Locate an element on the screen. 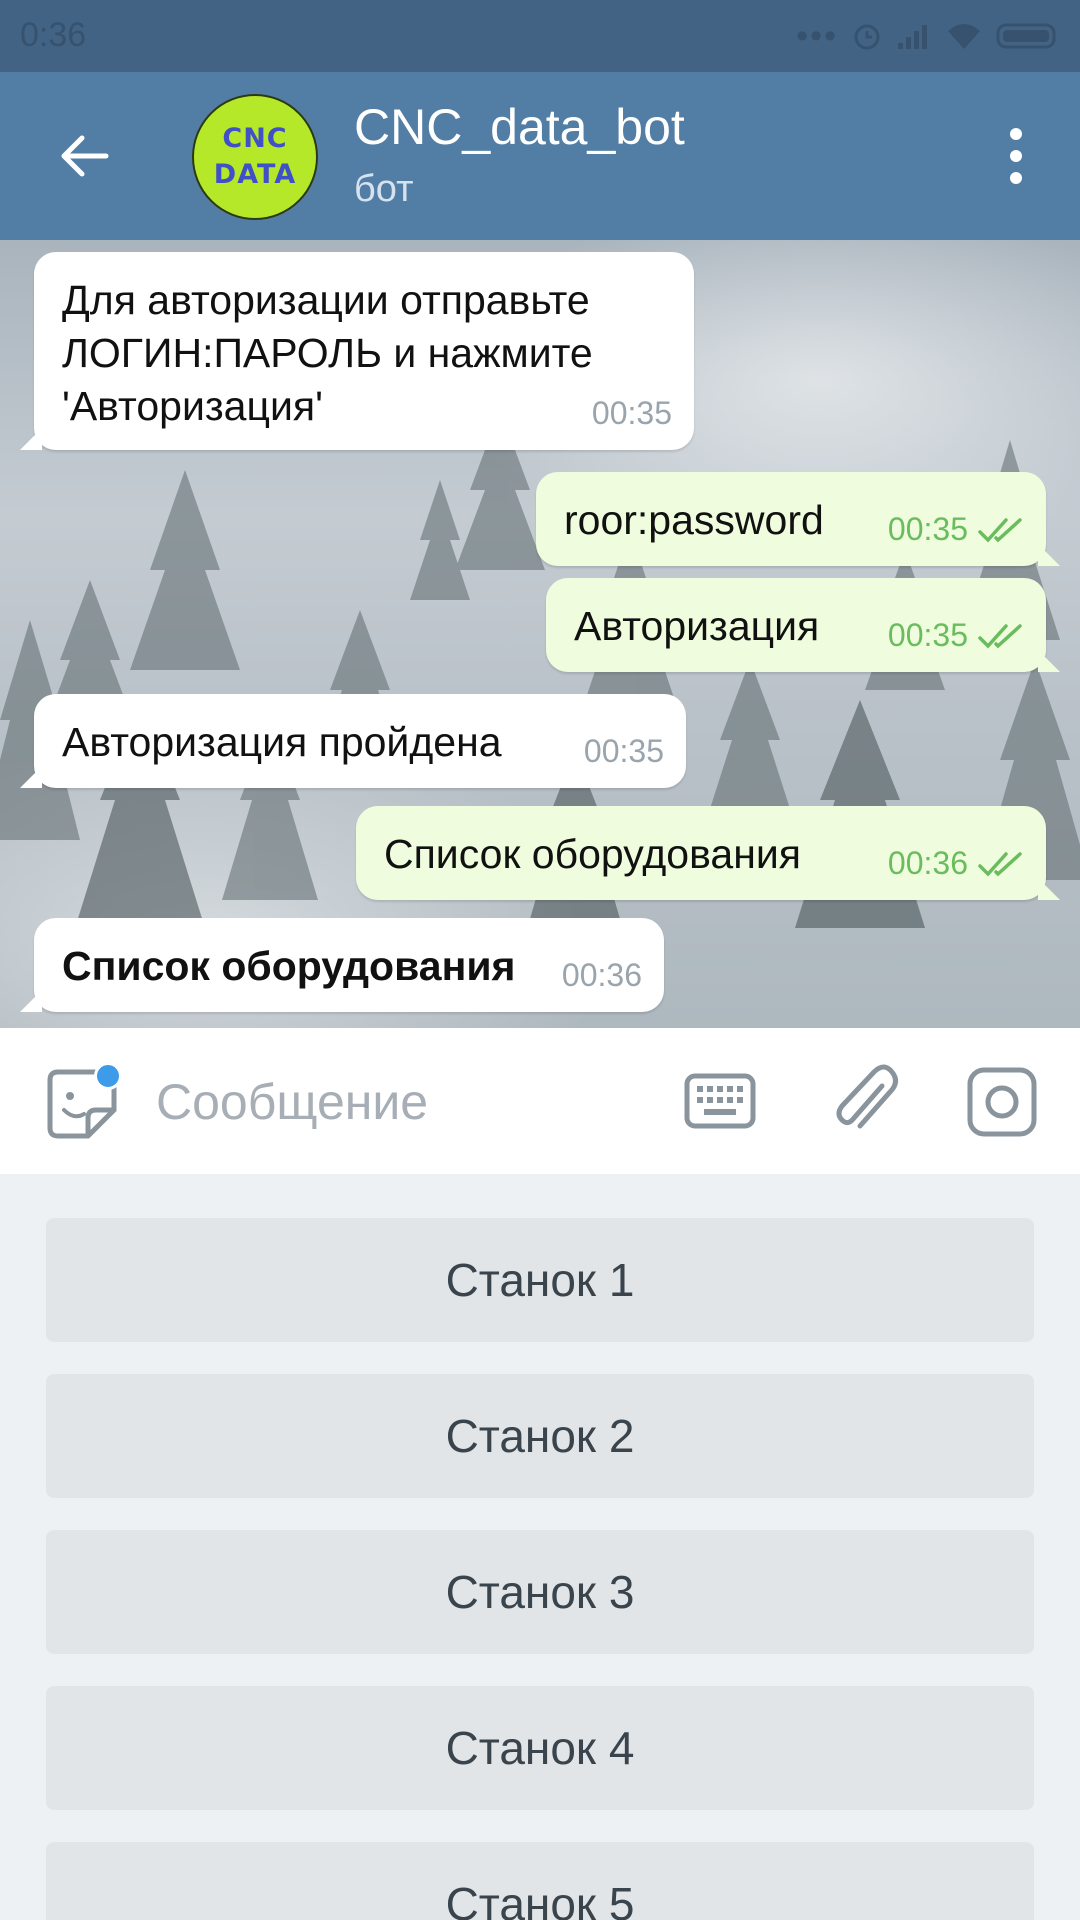 Image resolution: width=1080 pixels, height=1920 pixels. more-menu-button is located at coordinates (1016, 156).